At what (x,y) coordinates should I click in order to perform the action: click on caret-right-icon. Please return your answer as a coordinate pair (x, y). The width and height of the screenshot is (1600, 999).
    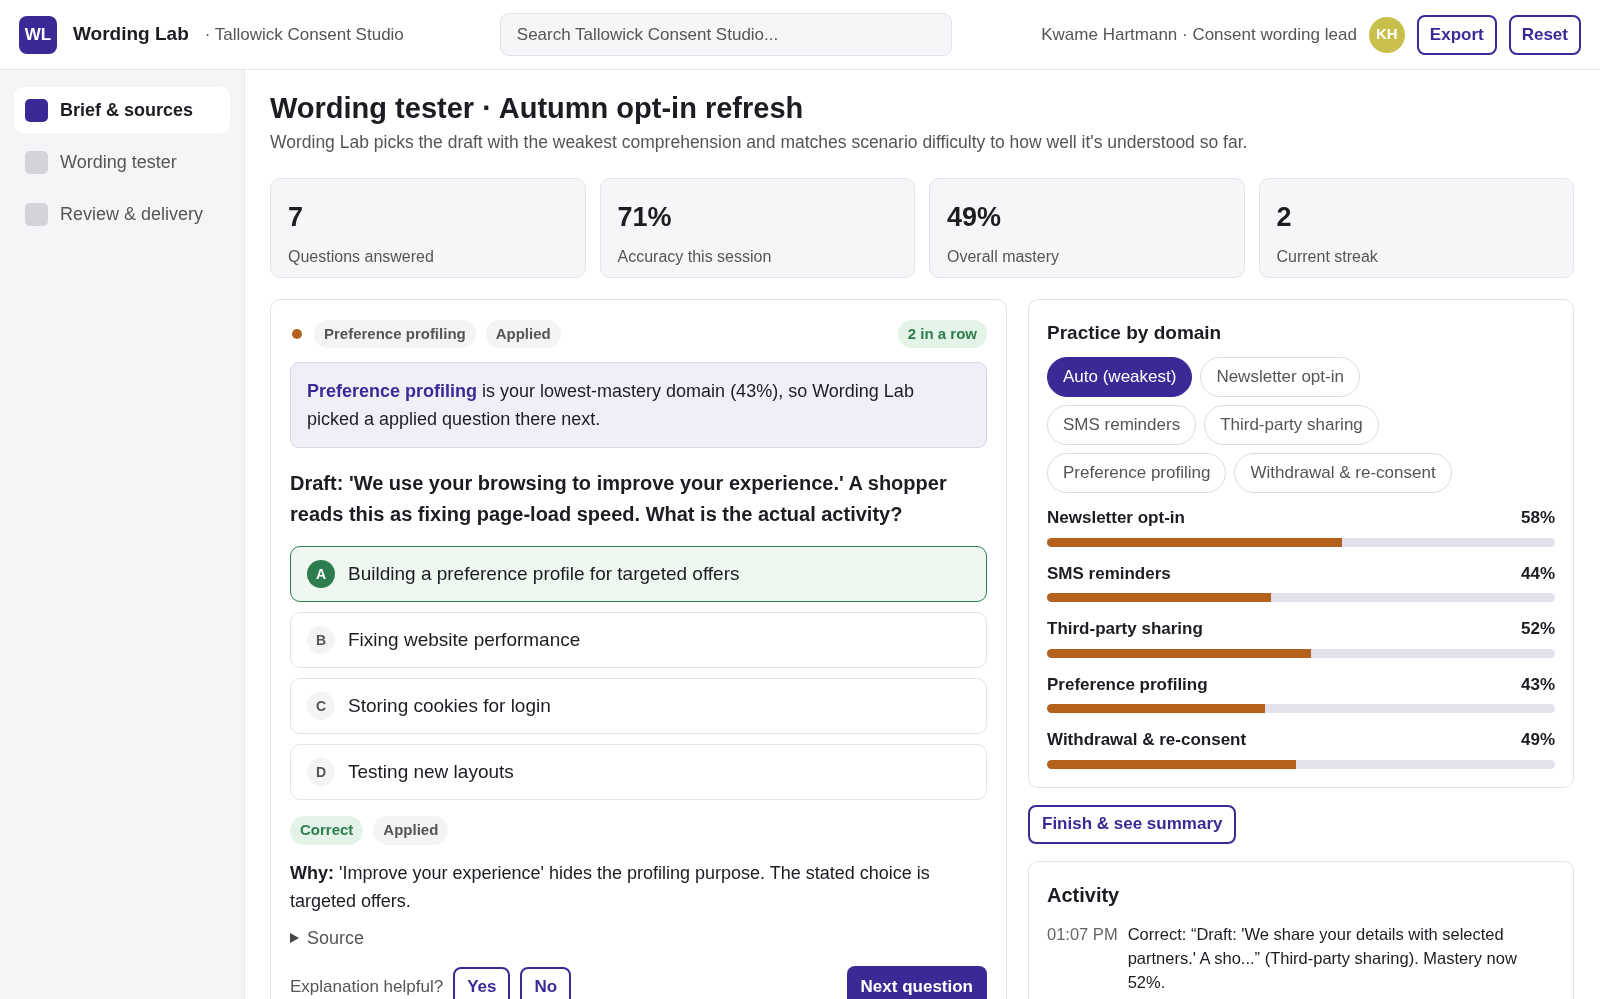
    Looking at the image, I should click on (294, 938).